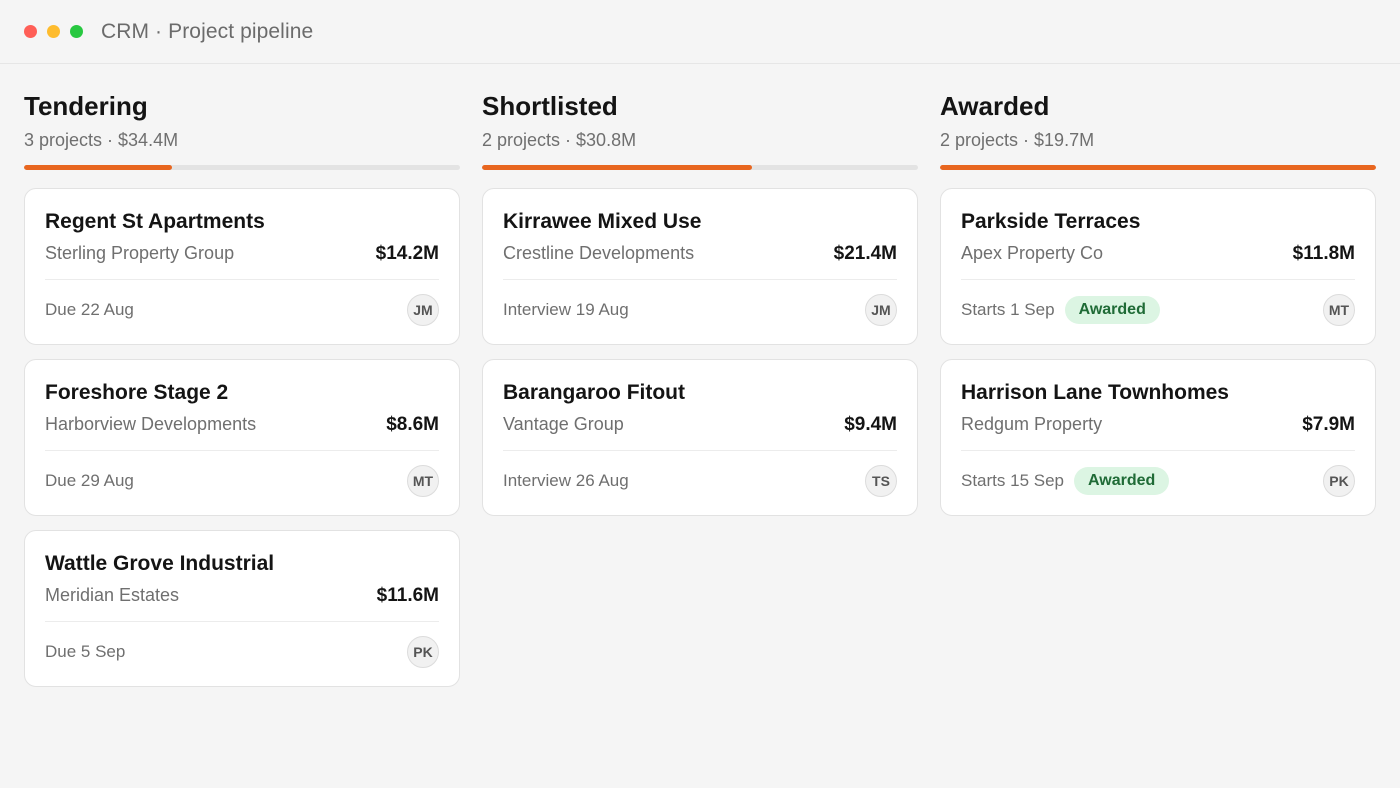 The height and width of the screenshot is (788, 1400). I want to click on client-name: Harborview Developments, so click(151, 424).